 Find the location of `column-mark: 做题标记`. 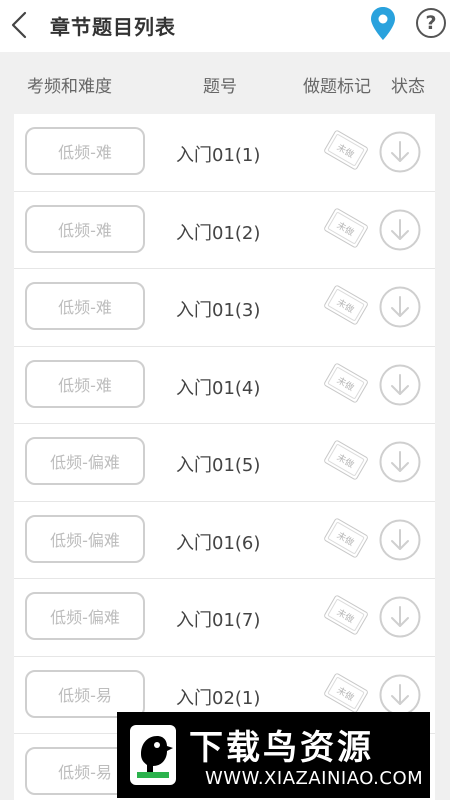

column-mark: 做题标记 is located at coordinates (337, 87).